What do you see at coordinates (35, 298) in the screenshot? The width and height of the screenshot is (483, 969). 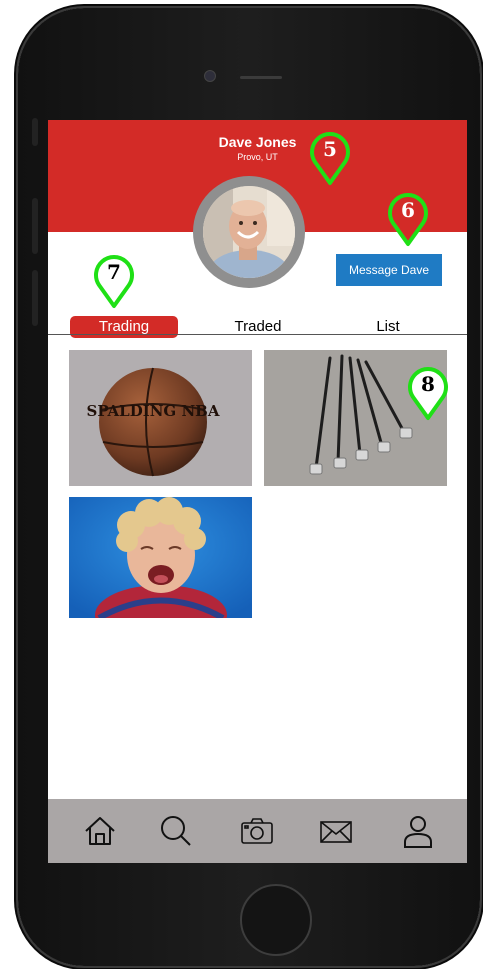 I see `volume-down-button` at bounding box center [35, 298].